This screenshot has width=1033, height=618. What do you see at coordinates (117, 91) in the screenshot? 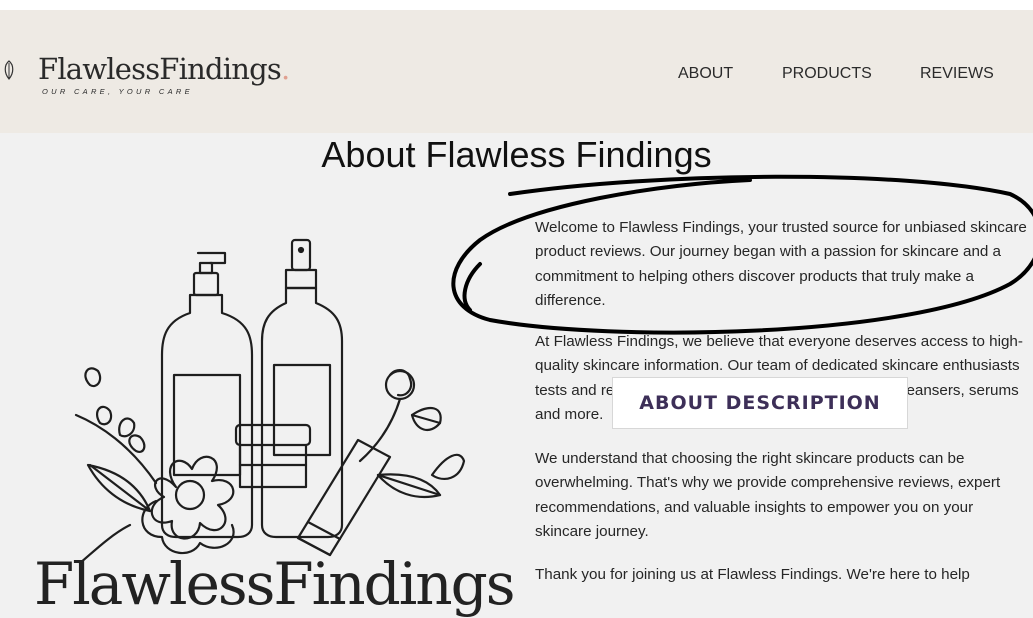
I see `logo-tagline: OUR CARE, YOUR CARE` at bounding box center [117, 91].